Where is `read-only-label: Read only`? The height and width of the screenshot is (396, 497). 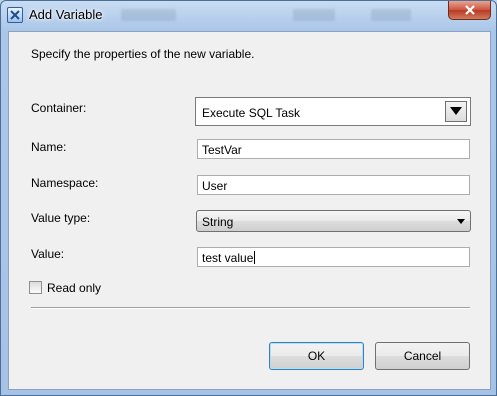
read-only-label: Read only is located at coordinates (74, 288).